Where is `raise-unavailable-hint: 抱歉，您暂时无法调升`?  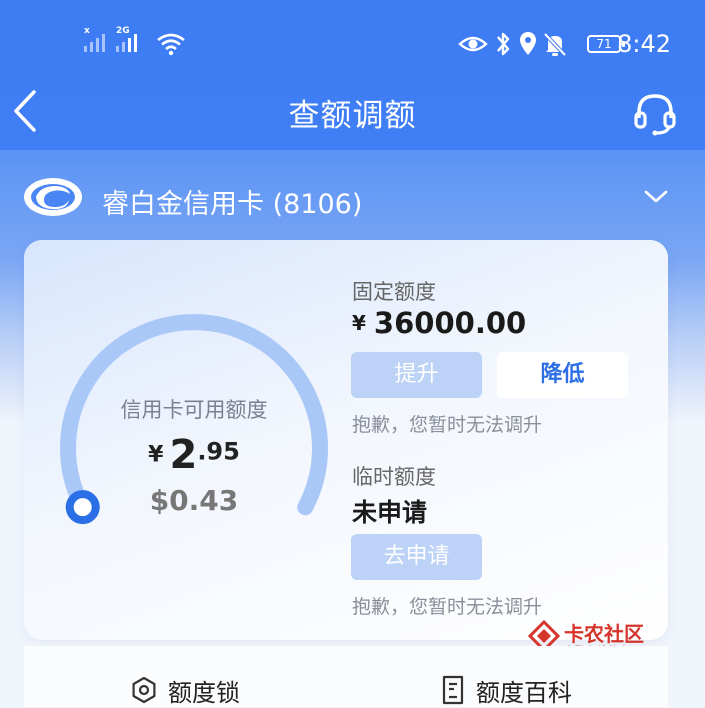
raise-unavailable-hint: 抱歉，您暂时无法调升 is located at coordinates (447, 425).